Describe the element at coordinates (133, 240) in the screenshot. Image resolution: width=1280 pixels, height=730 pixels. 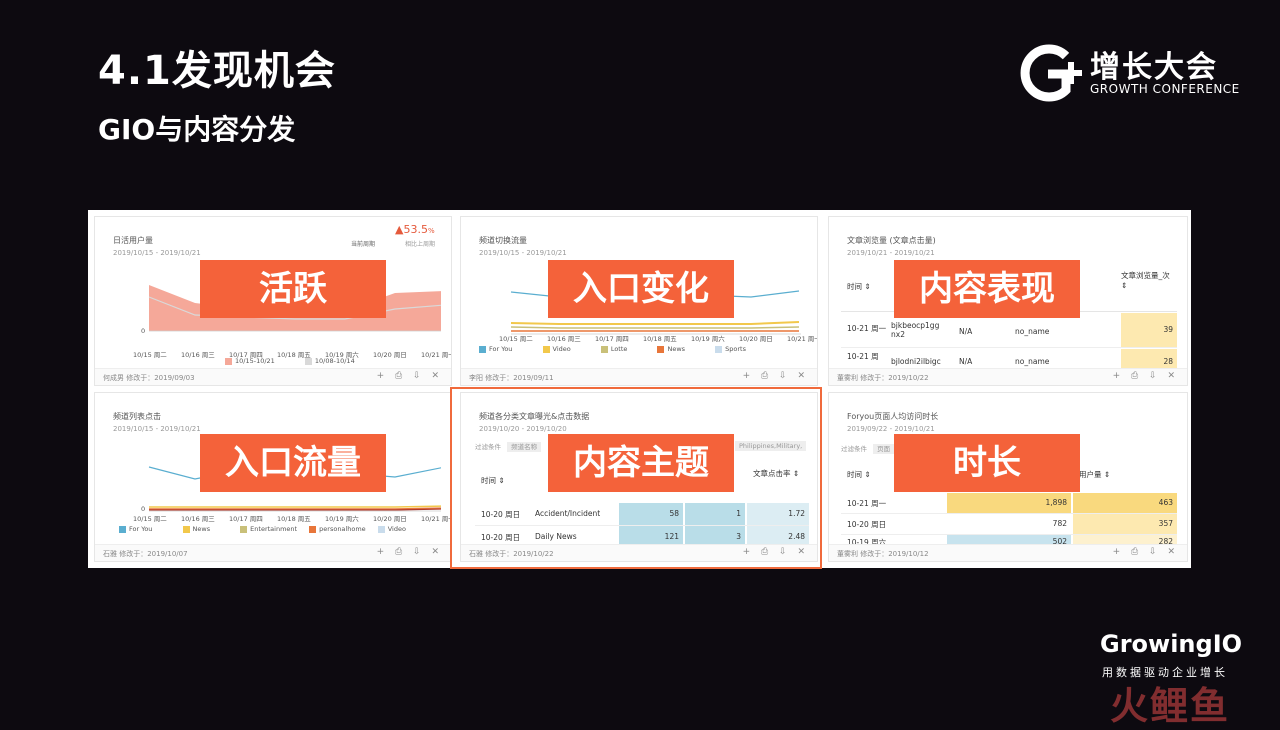
I see `panel-title: 日活用户量` at that location.